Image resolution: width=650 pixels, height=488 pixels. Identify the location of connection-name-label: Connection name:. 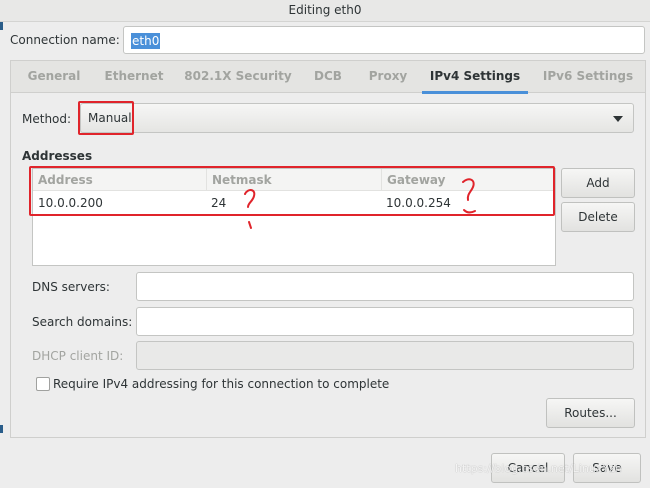
(65, 40).